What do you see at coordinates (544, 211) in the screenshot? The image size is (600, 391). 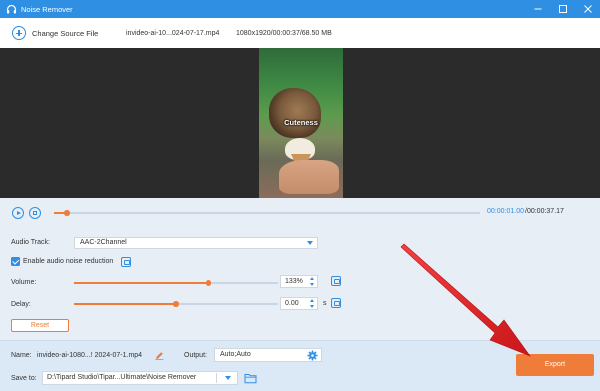 I see `total-time: /00:00:37.17` at bounding box center [544, 211].